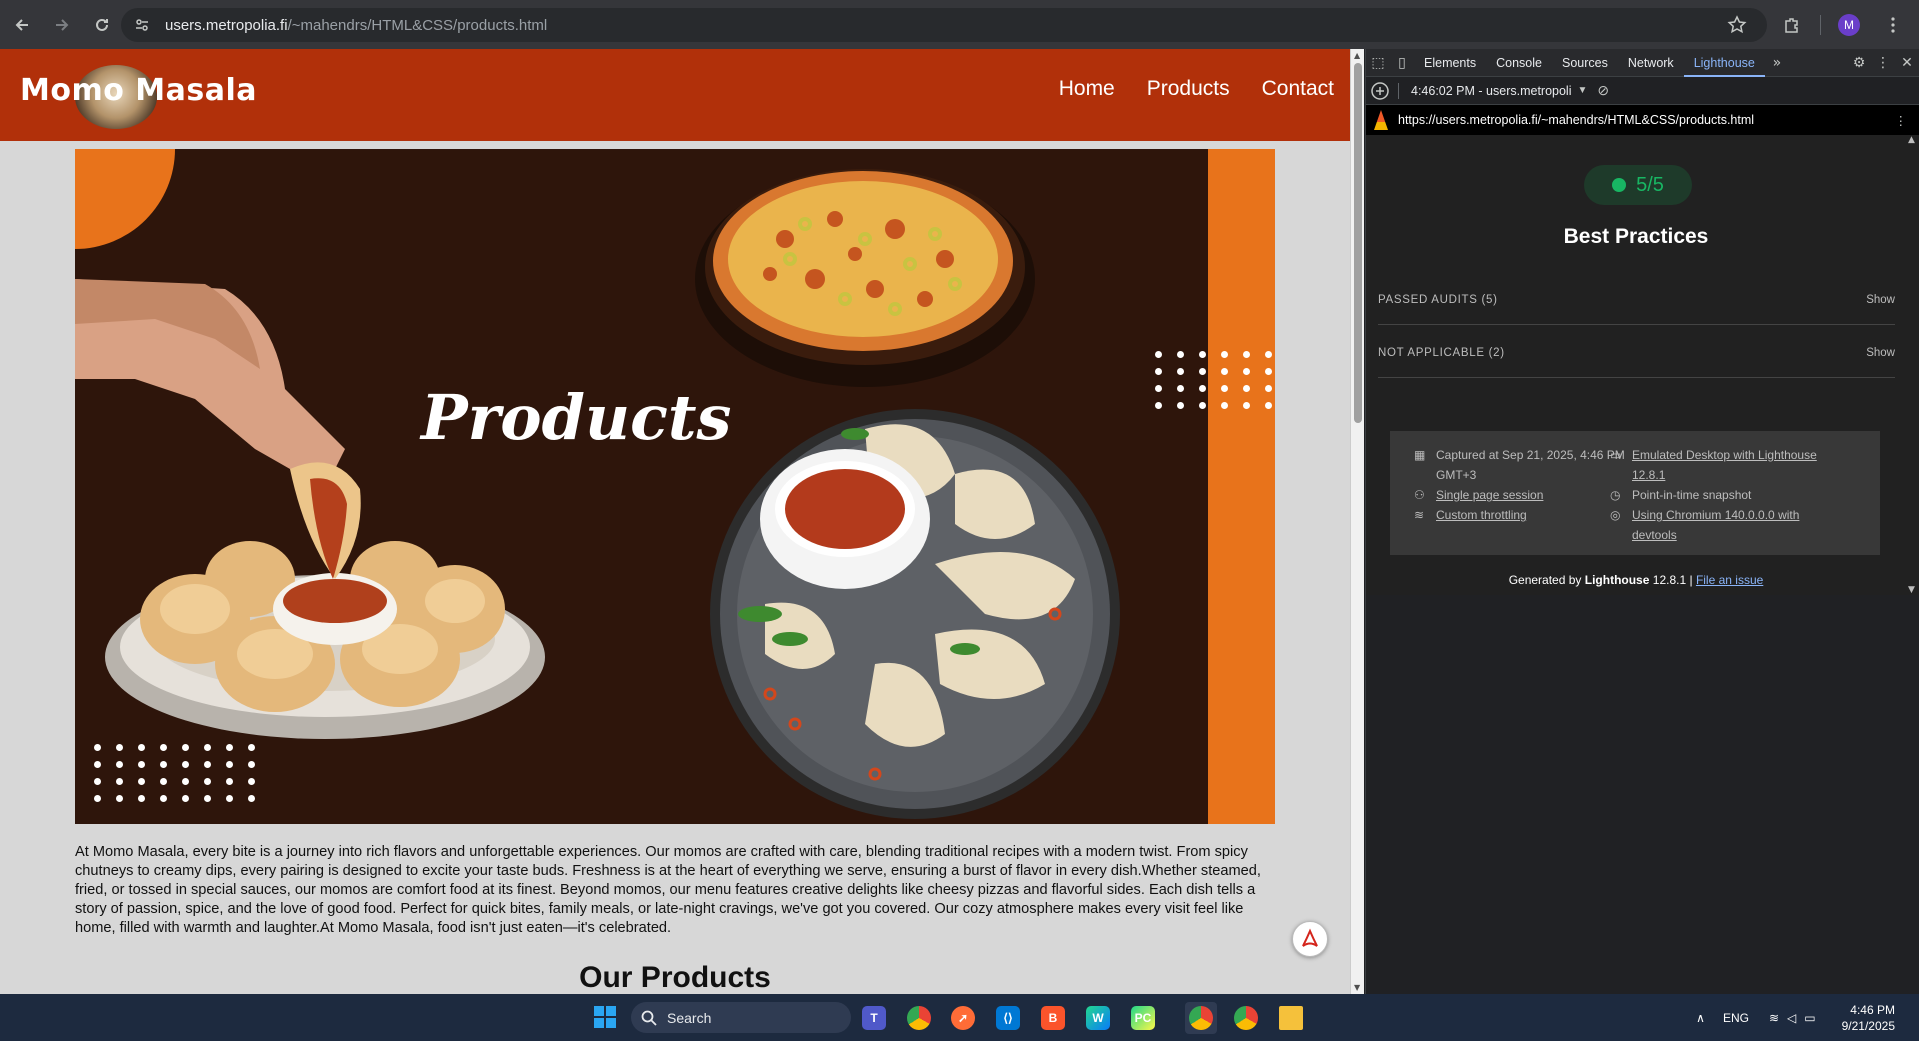 This screenshot has width=1919, height=1041. I want to click on forward-button, so click(62, 25).